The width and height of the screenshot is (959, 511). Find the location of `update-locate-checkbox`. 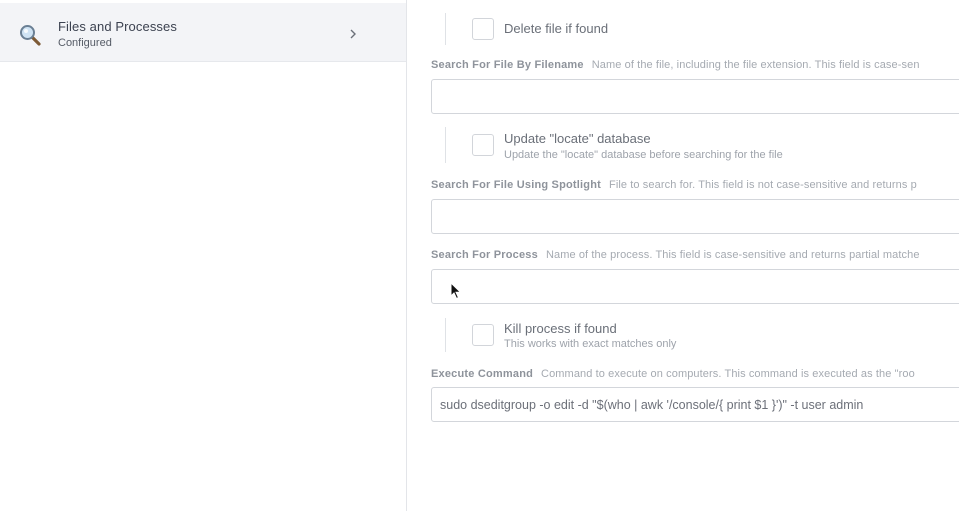

update-locate-checkbox is located at coordinates (483, 145).